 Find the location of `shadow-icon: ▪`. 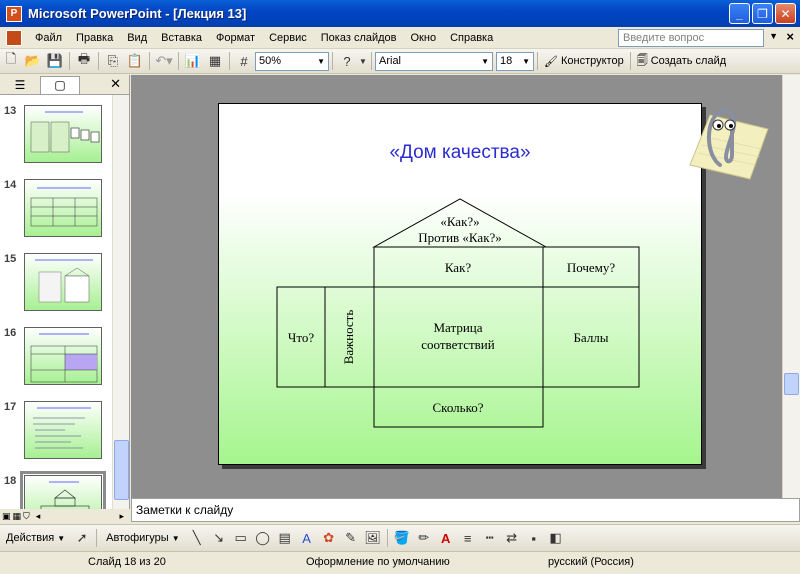

shadow-icon: ▪ is located at coordinates (534, 538).